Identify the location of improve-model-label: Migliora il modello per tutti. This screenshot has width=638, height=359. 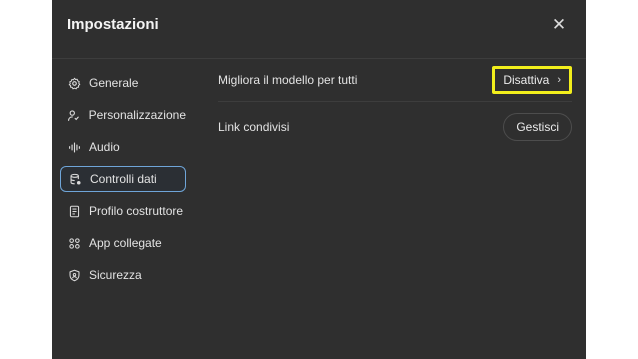
(288, 79).